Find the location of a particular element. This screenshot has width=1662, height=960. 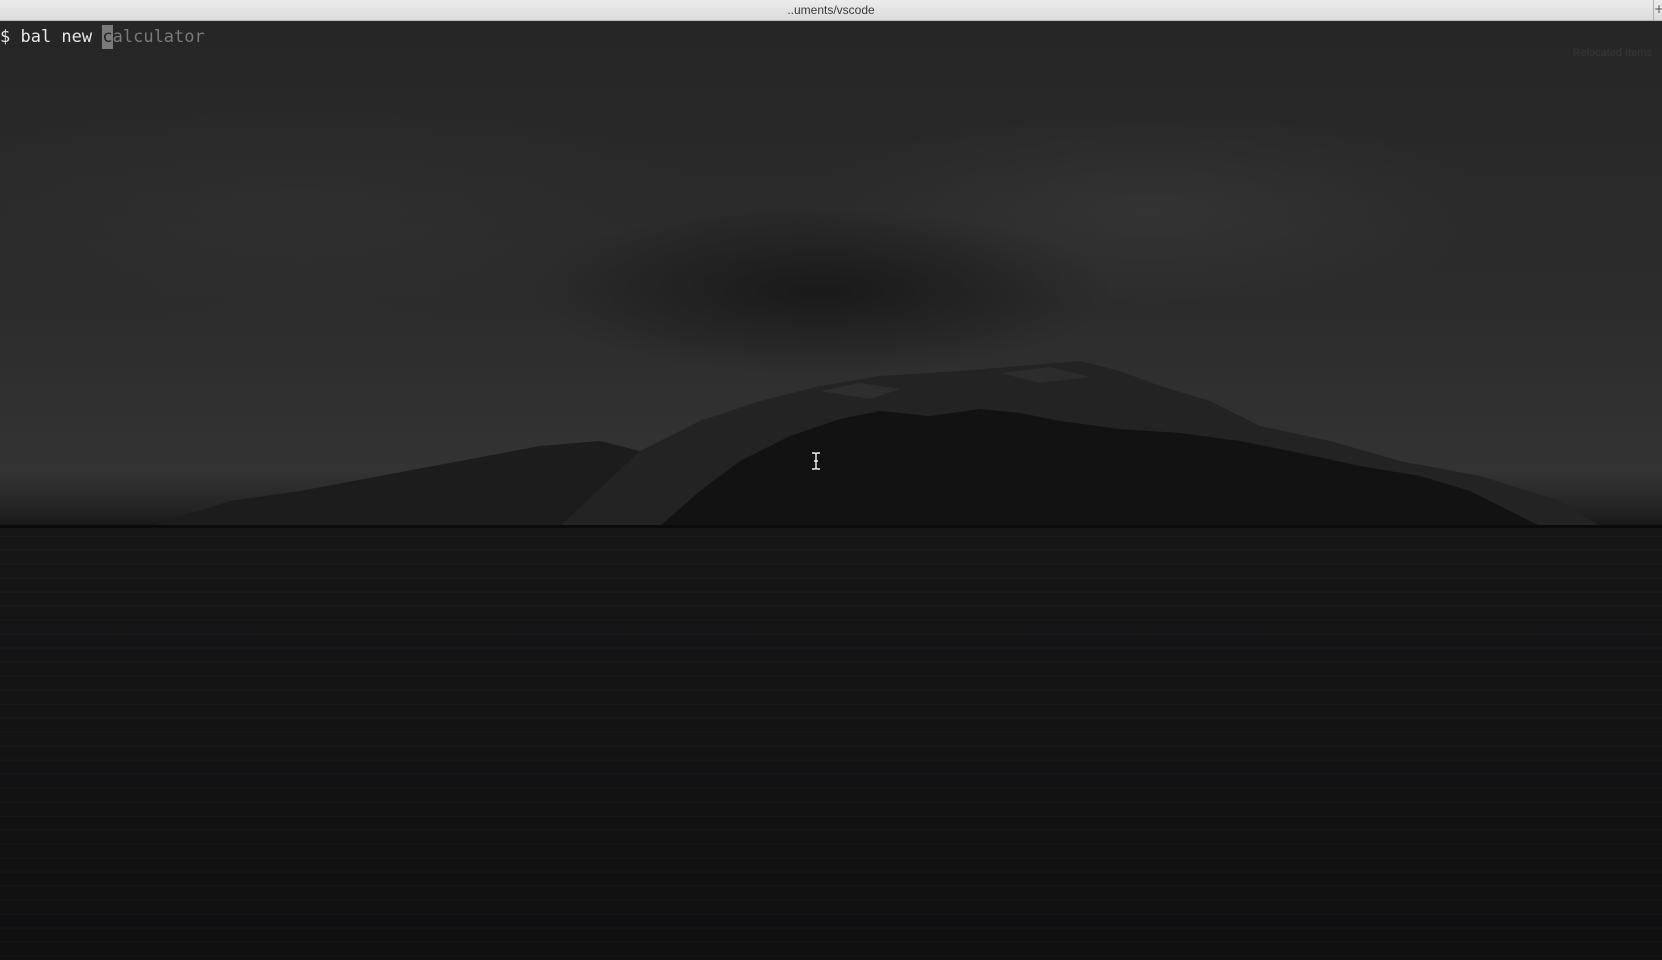

window-title: ..uments/vscode is located at coordinates (831, 10).